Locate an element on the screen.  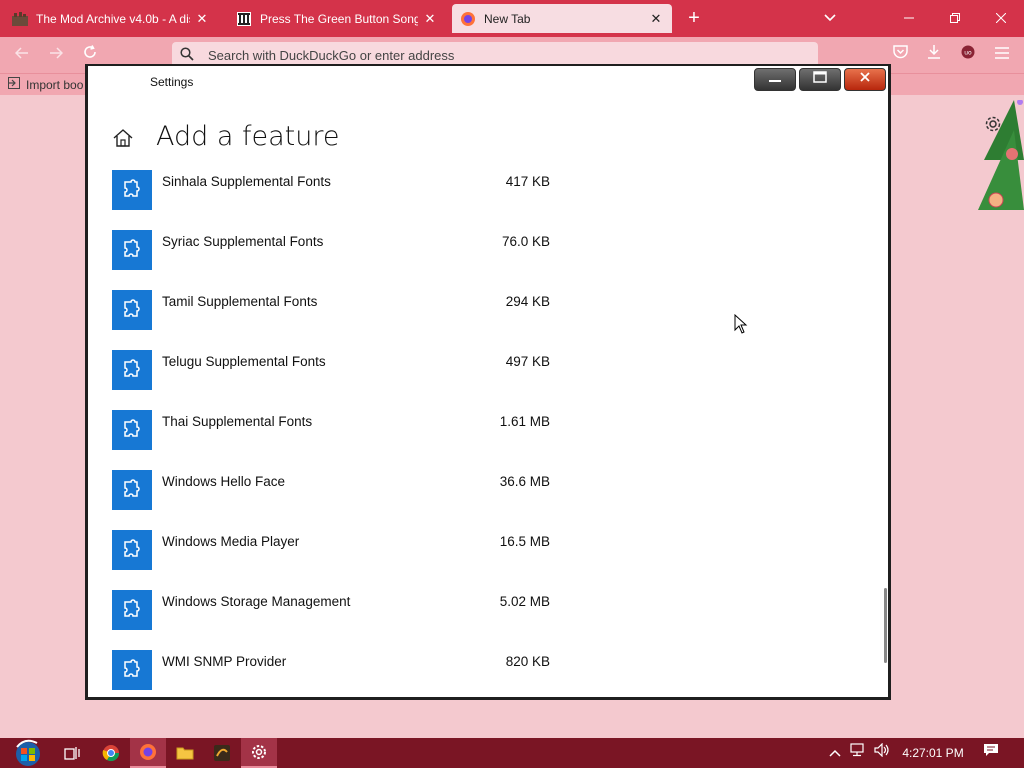
feature-row: Thai Supplemental Fonts 1.61 MB is located at coordinates (337, 440).